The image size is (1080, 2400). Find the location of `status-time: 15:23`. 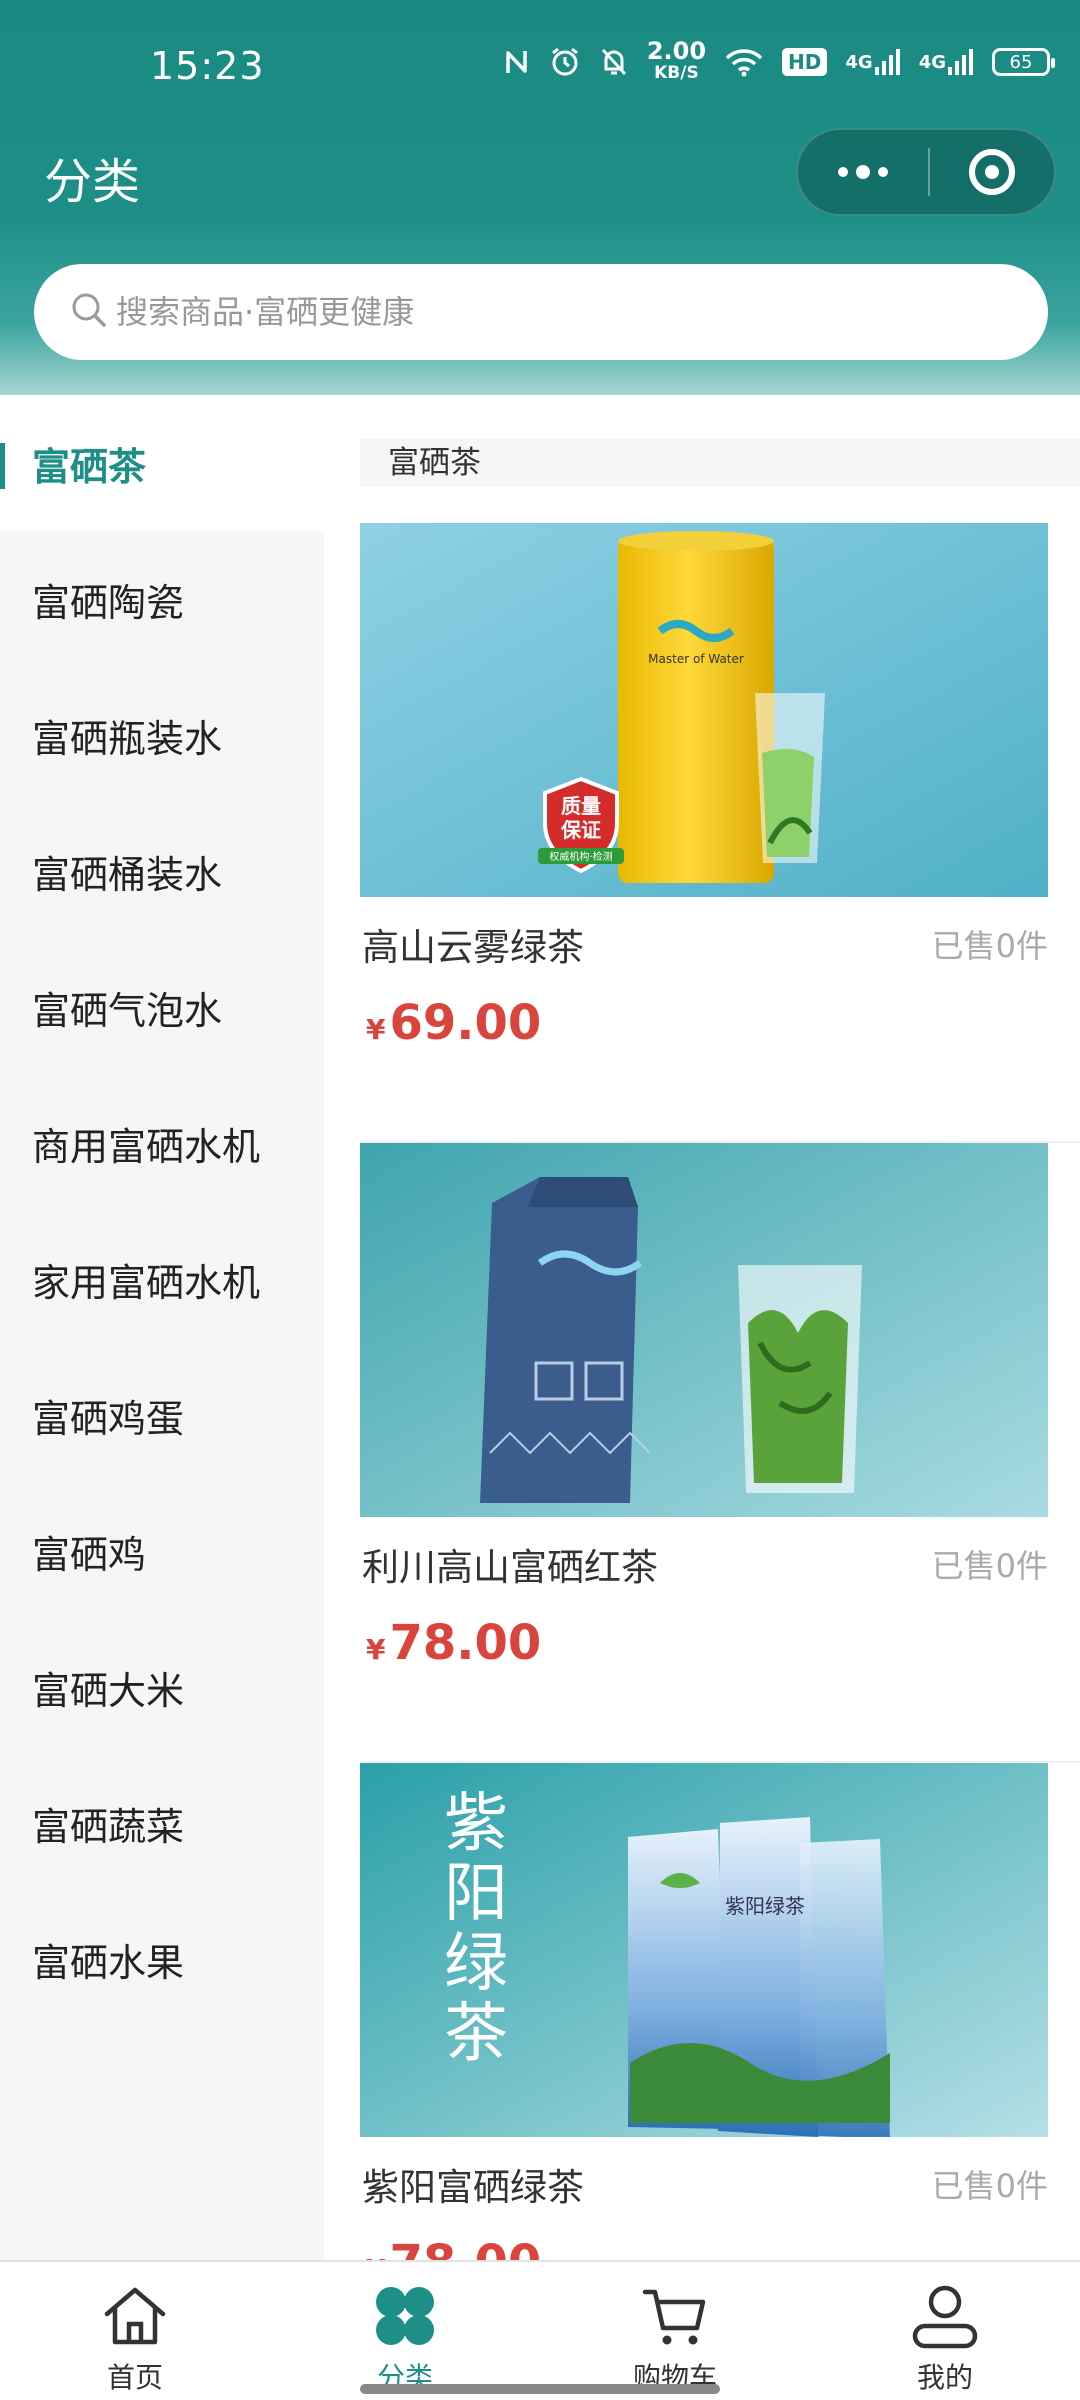

status-time: 15:23 is located at coordinates (207, 66).